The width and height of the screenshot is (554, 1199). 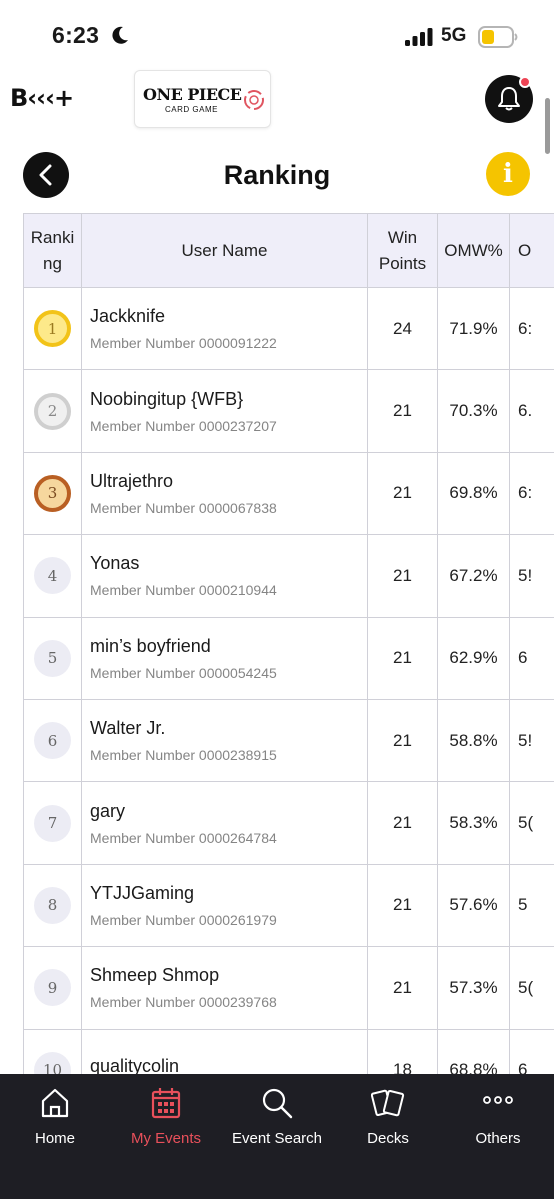 I want to click on table-row: 10 qualitycolin 18 68.8% 6, so click(x=288, y=1051).